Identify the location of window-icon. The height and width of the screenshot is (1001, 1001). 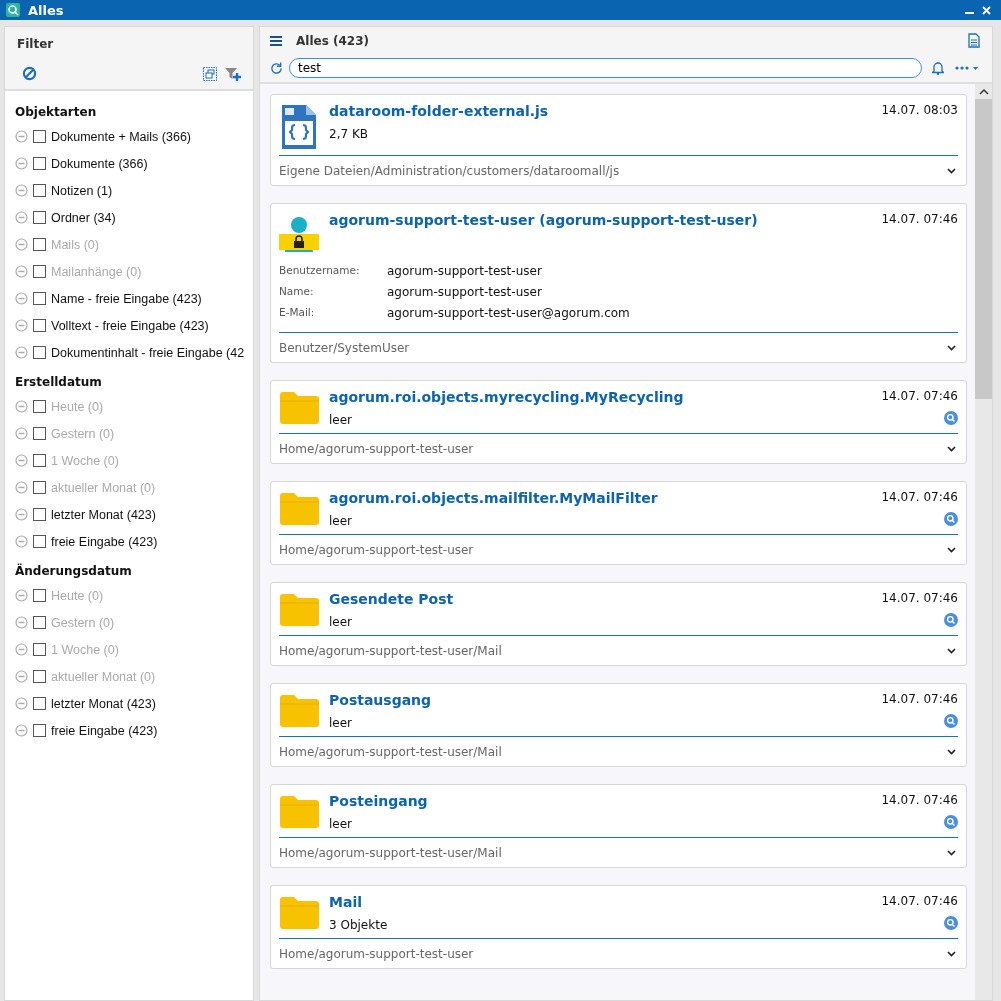
(210, 73).